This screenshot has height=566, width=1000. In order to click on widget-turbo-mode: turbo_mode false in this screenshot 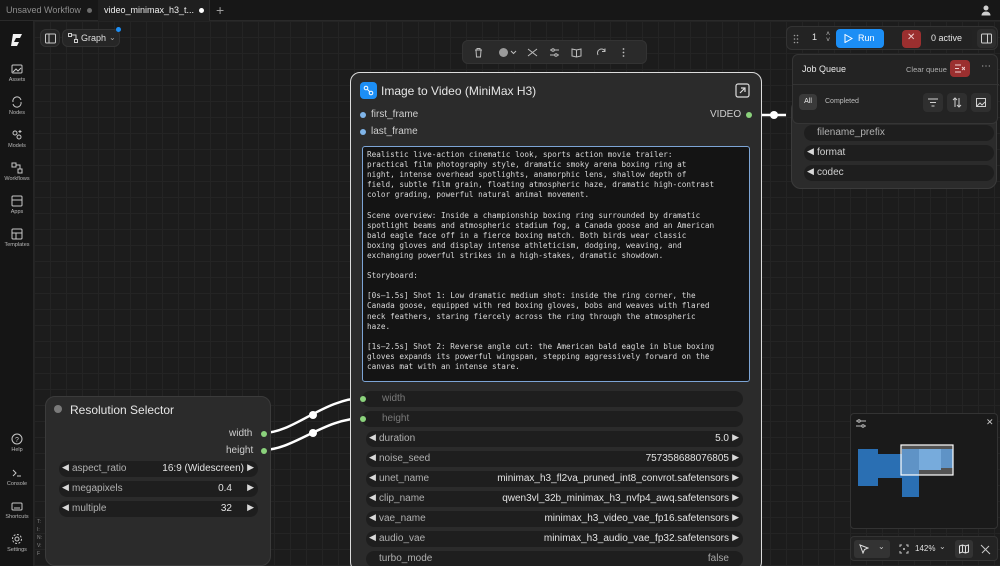, I will do `click(554, 558)`.